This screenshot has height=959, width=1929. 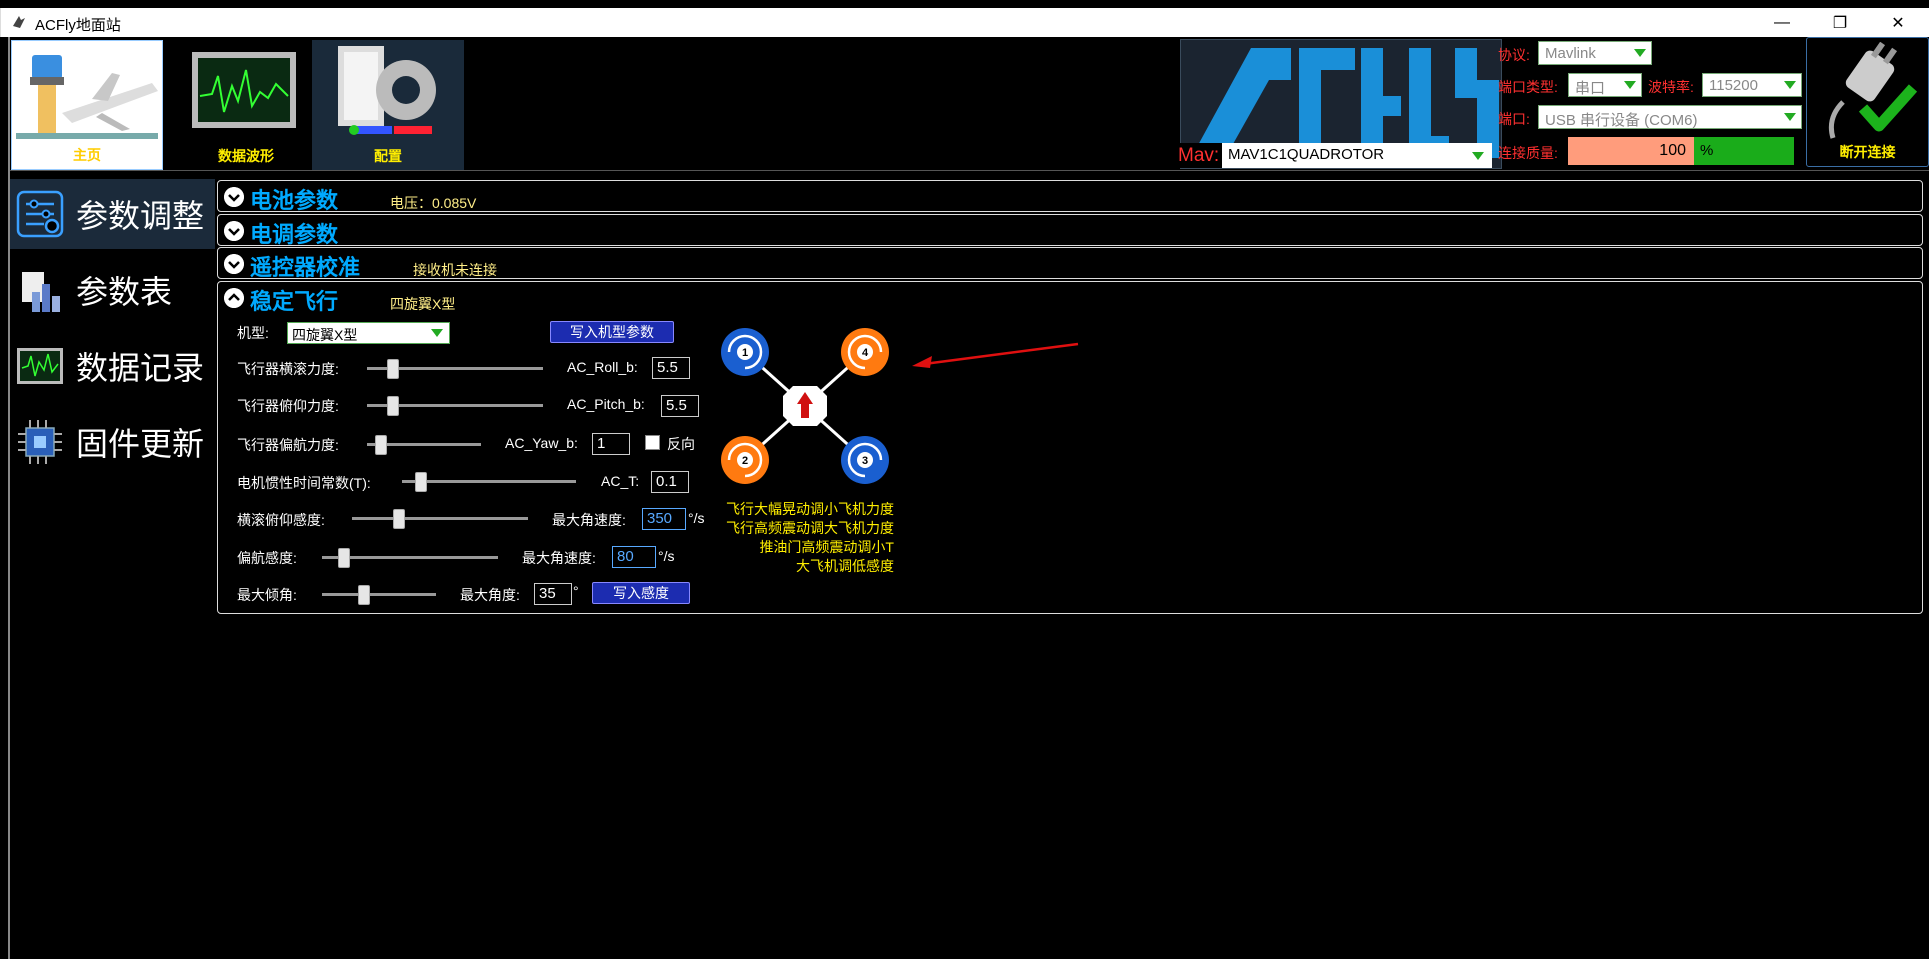 I want to click on motor-value-input: 0.1, so click(x=670, y=482).